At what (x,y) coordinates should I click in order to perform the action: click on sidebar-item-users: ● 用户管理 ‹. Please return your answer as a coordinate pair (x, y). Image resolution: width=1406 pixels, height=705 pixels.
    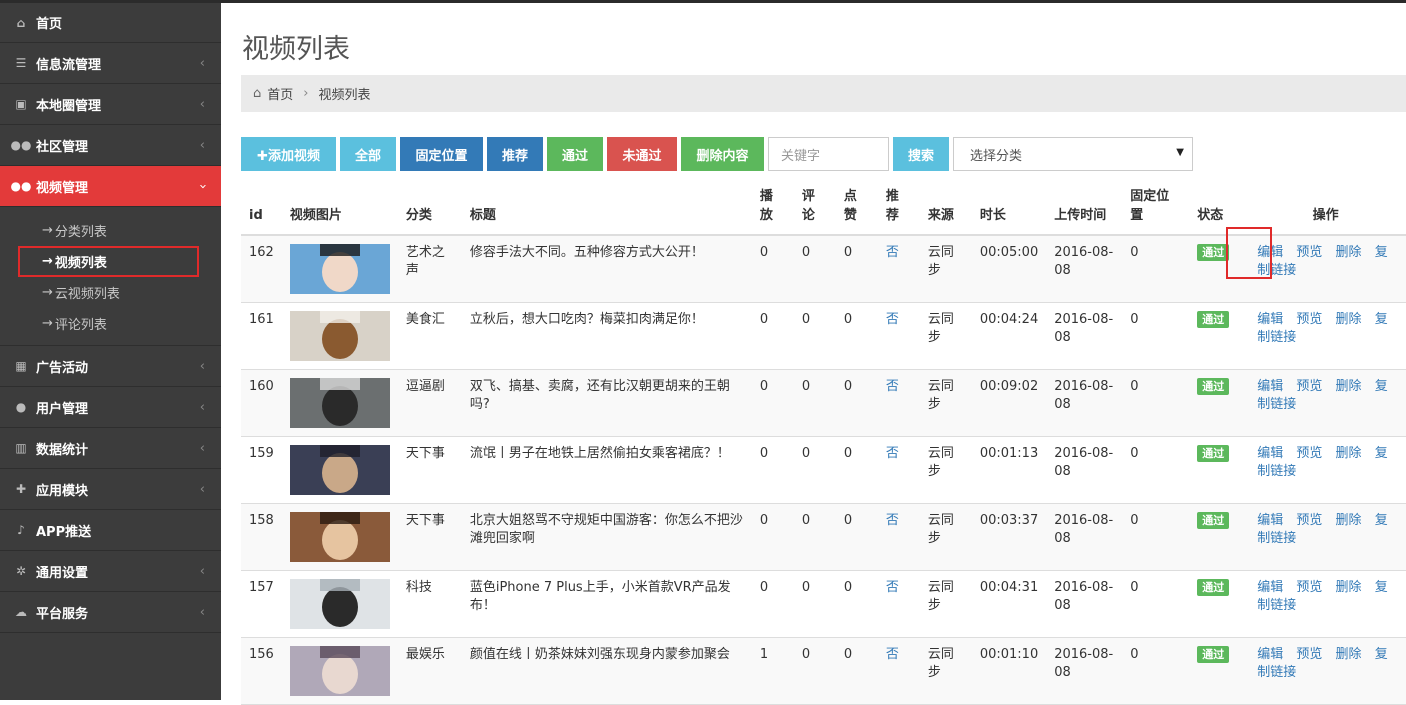
    Looking at the image, I should click on (110, 407).